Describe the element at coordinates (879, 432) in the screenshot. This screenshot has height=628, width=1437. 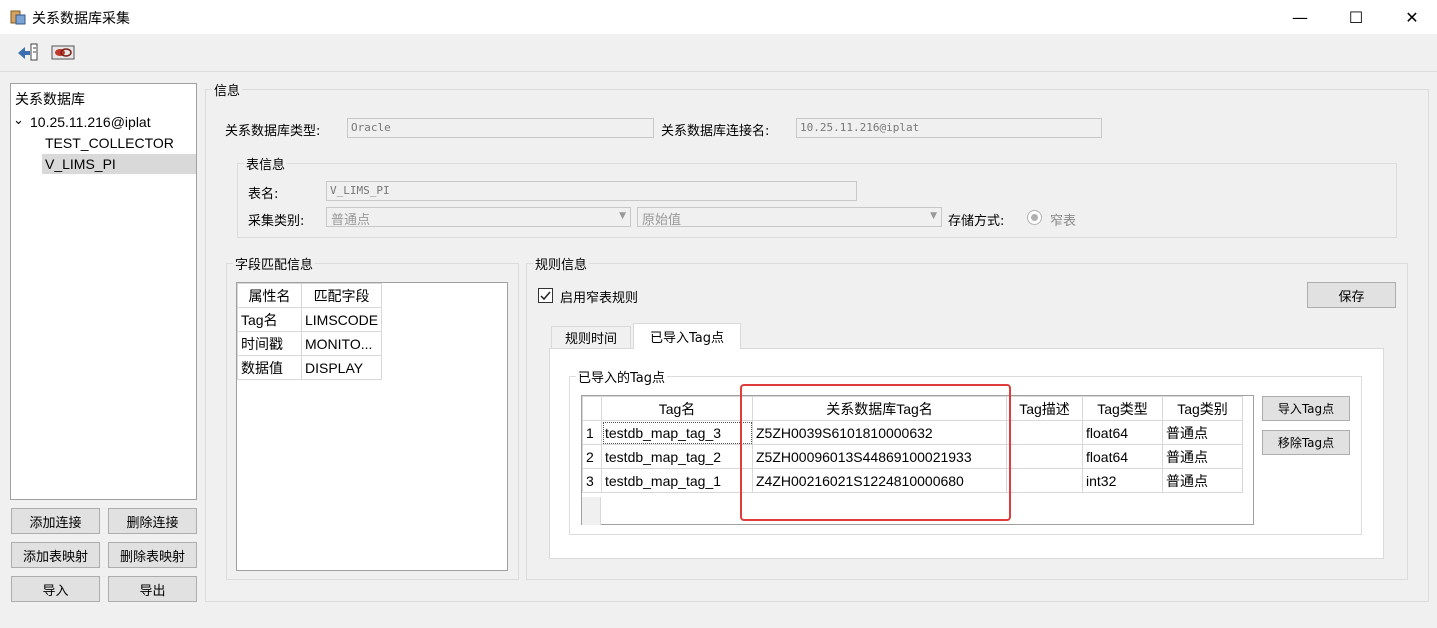
I see `db-tag-cell: Z5ZH0039S6101810000632` at that location.